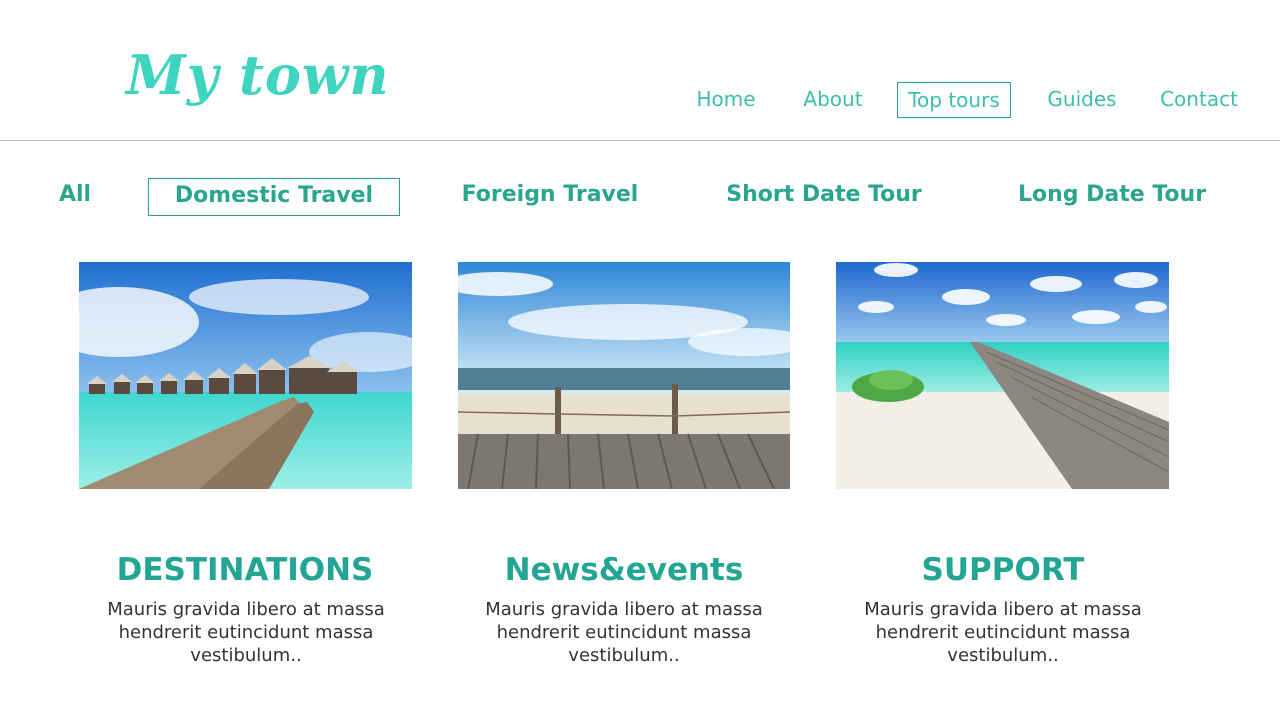 This screenshot has height=720, width=1280. I want to click on support-photo, so click(1002, 375).